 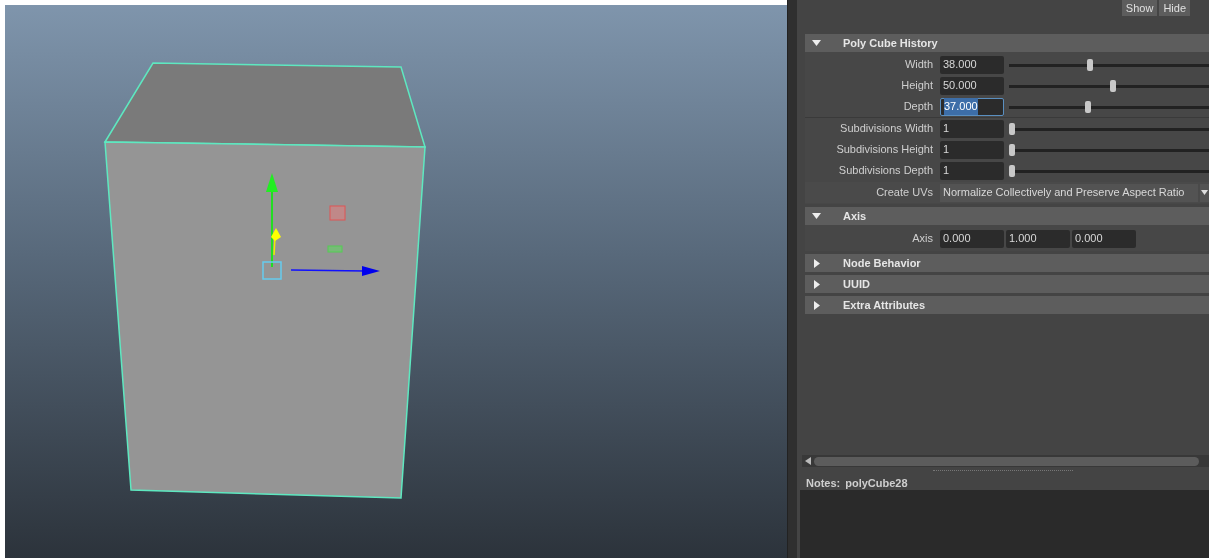 What do you see at coordinates (960, 86) in the screenshot?
I see `field-value: 50.000` at bounding box center [960, 86].